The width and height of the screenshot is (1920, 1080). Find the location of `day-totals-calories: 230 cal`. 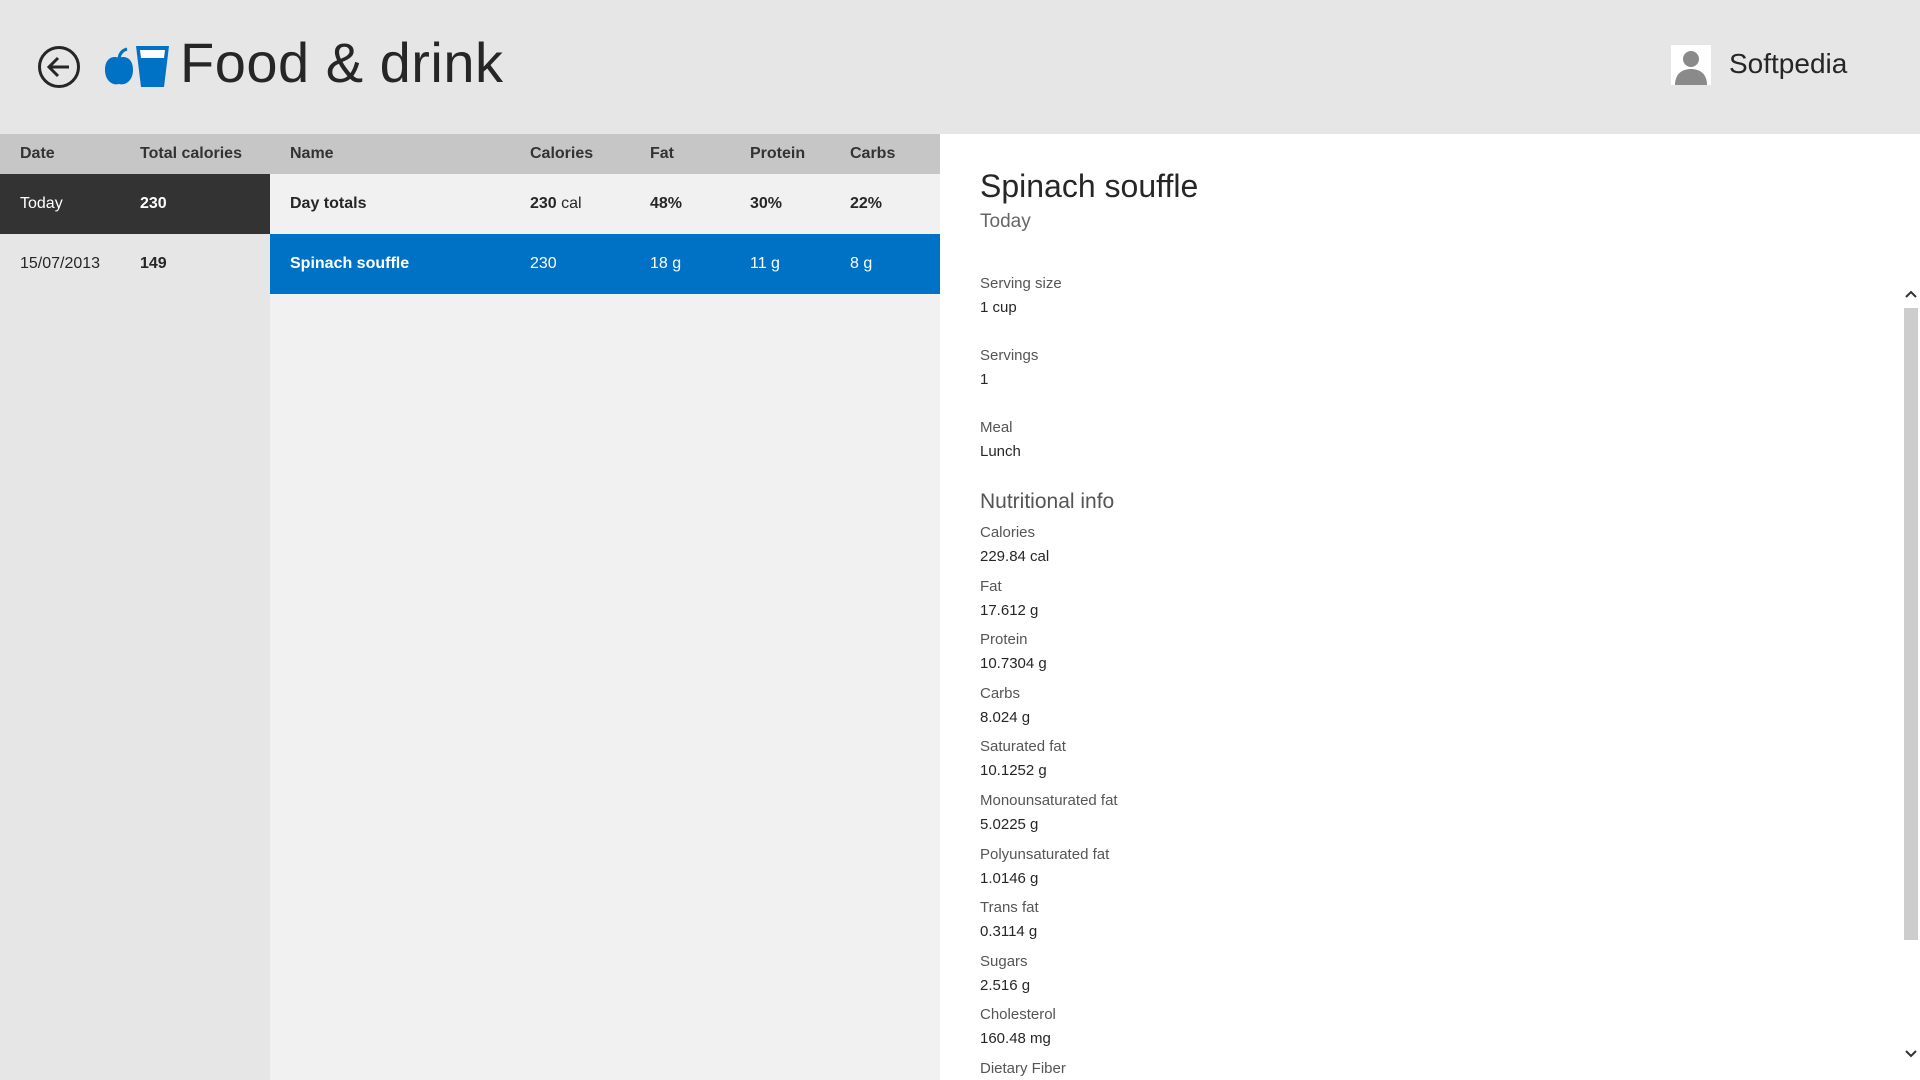

day-totals-calories: 230 cal is located at coordinates (556, 204).